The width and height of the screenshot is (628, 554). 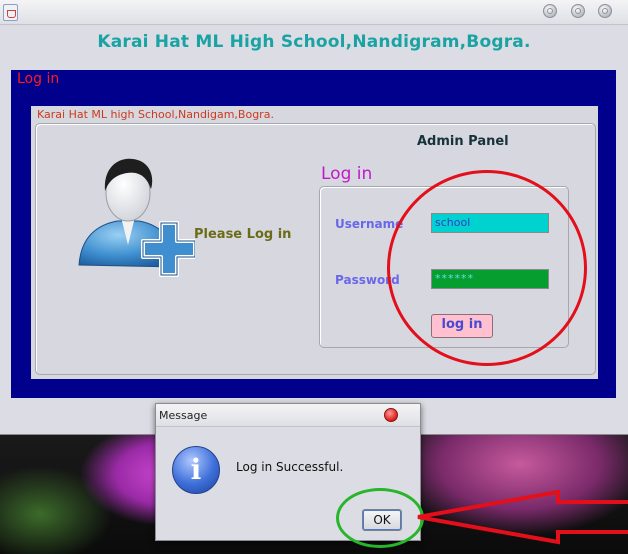 What do you see at coordinates (288, 415) in the screenshot?
I see `dialog-titlebar: Message` at bounding box center [288, 415].